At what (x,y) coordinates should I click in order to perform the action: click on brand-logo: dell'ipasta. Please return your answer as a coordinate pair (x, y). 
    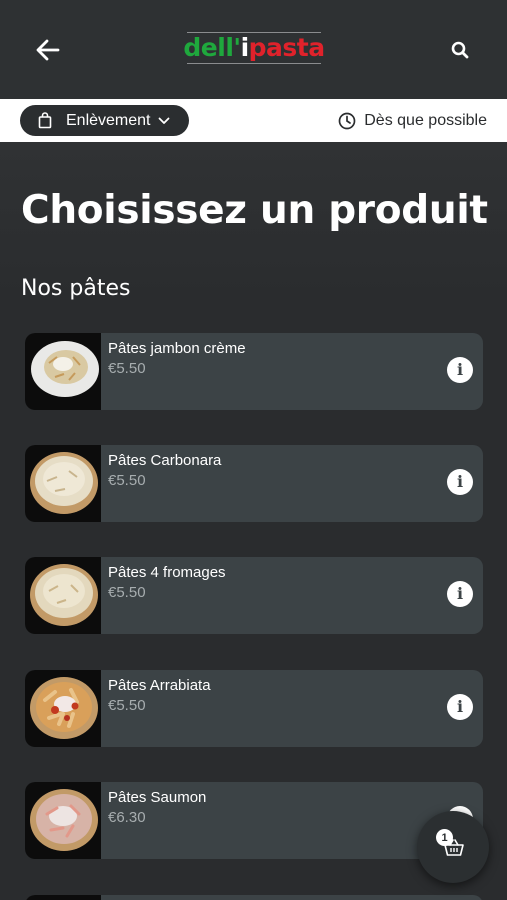
    Looking at the image, I should click on (254, 48).